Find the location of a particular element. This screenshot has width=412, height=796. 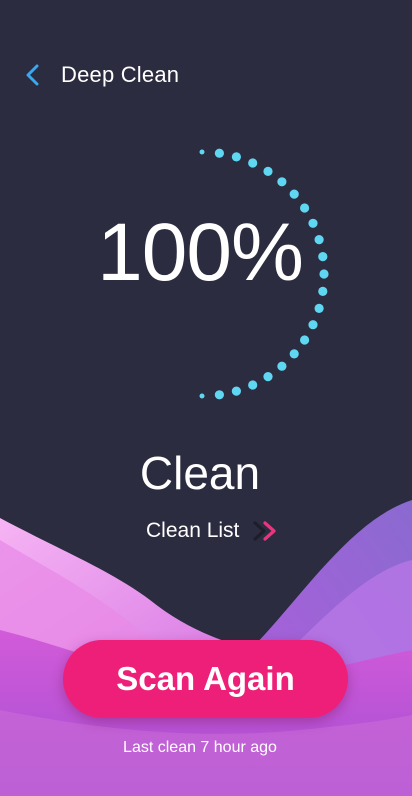

last-clean-text: Last clean 7 hour ago is located at coordinates (200, 747).